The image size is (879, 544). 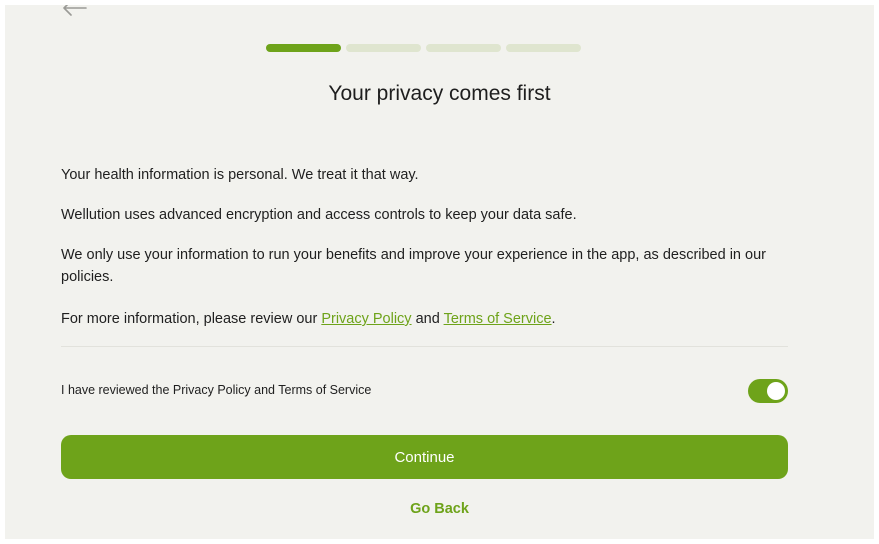 I want to click on page-title: Your privacy comes first, so click(x=439, y=93).